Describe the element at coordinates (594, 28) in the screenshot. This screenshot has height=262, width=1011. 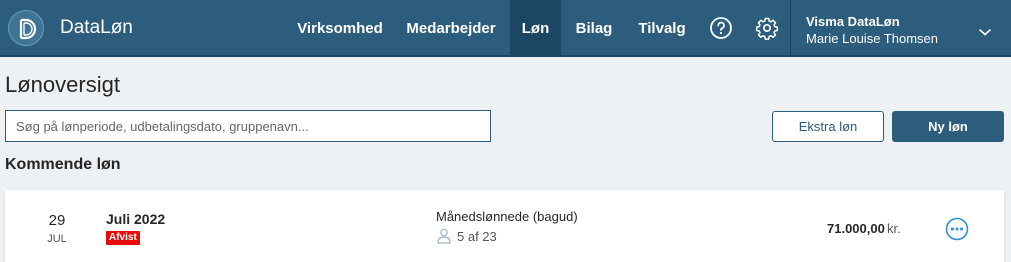
I see `nav-bilag: Bilag` at that location.